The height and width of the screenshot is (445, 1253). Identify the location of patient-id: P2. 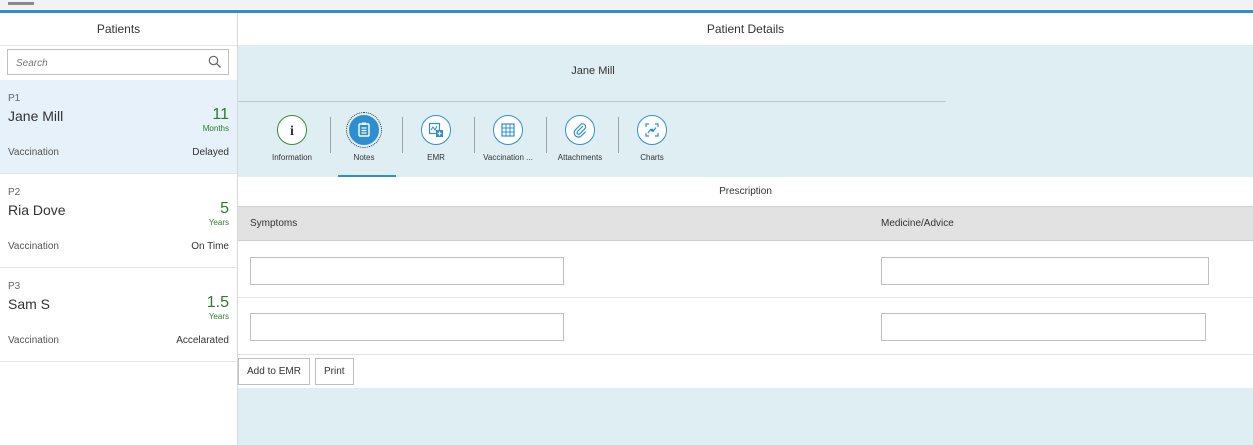
(14, 192).